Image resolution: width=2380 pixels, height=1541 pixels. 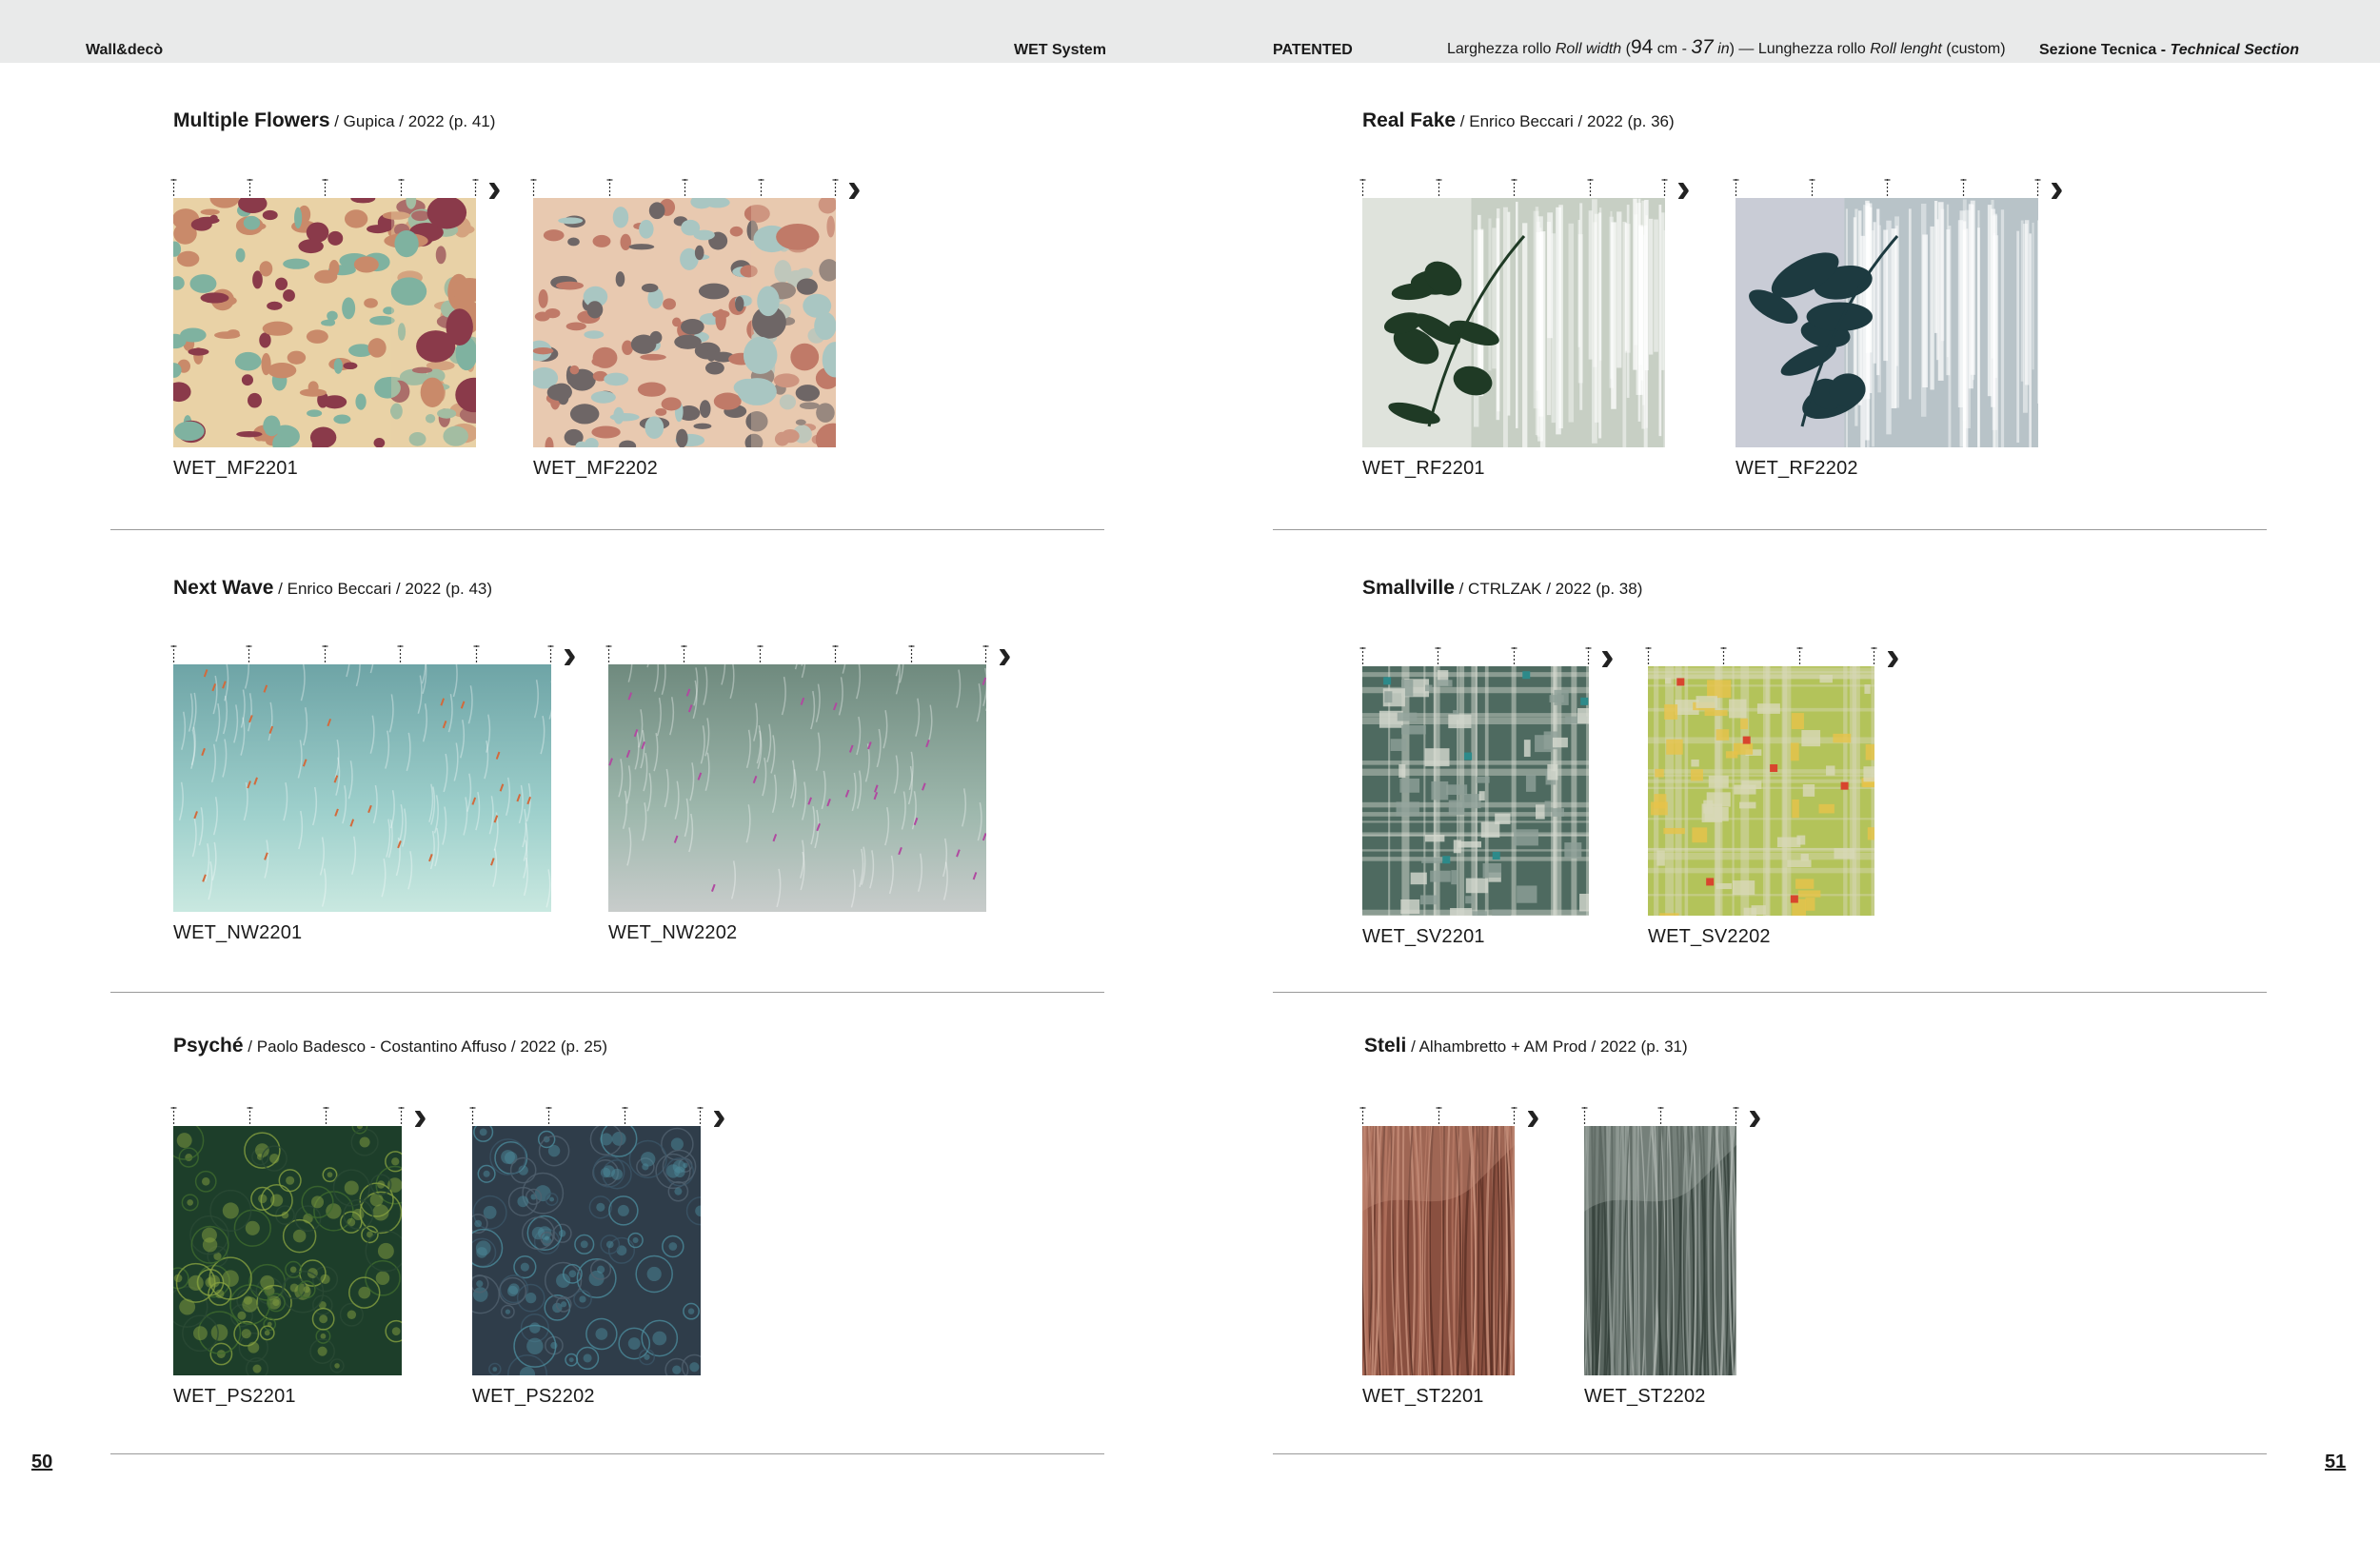 I want to click on swatch-code-label: WET_NW2201, so click(x=238, y=932).